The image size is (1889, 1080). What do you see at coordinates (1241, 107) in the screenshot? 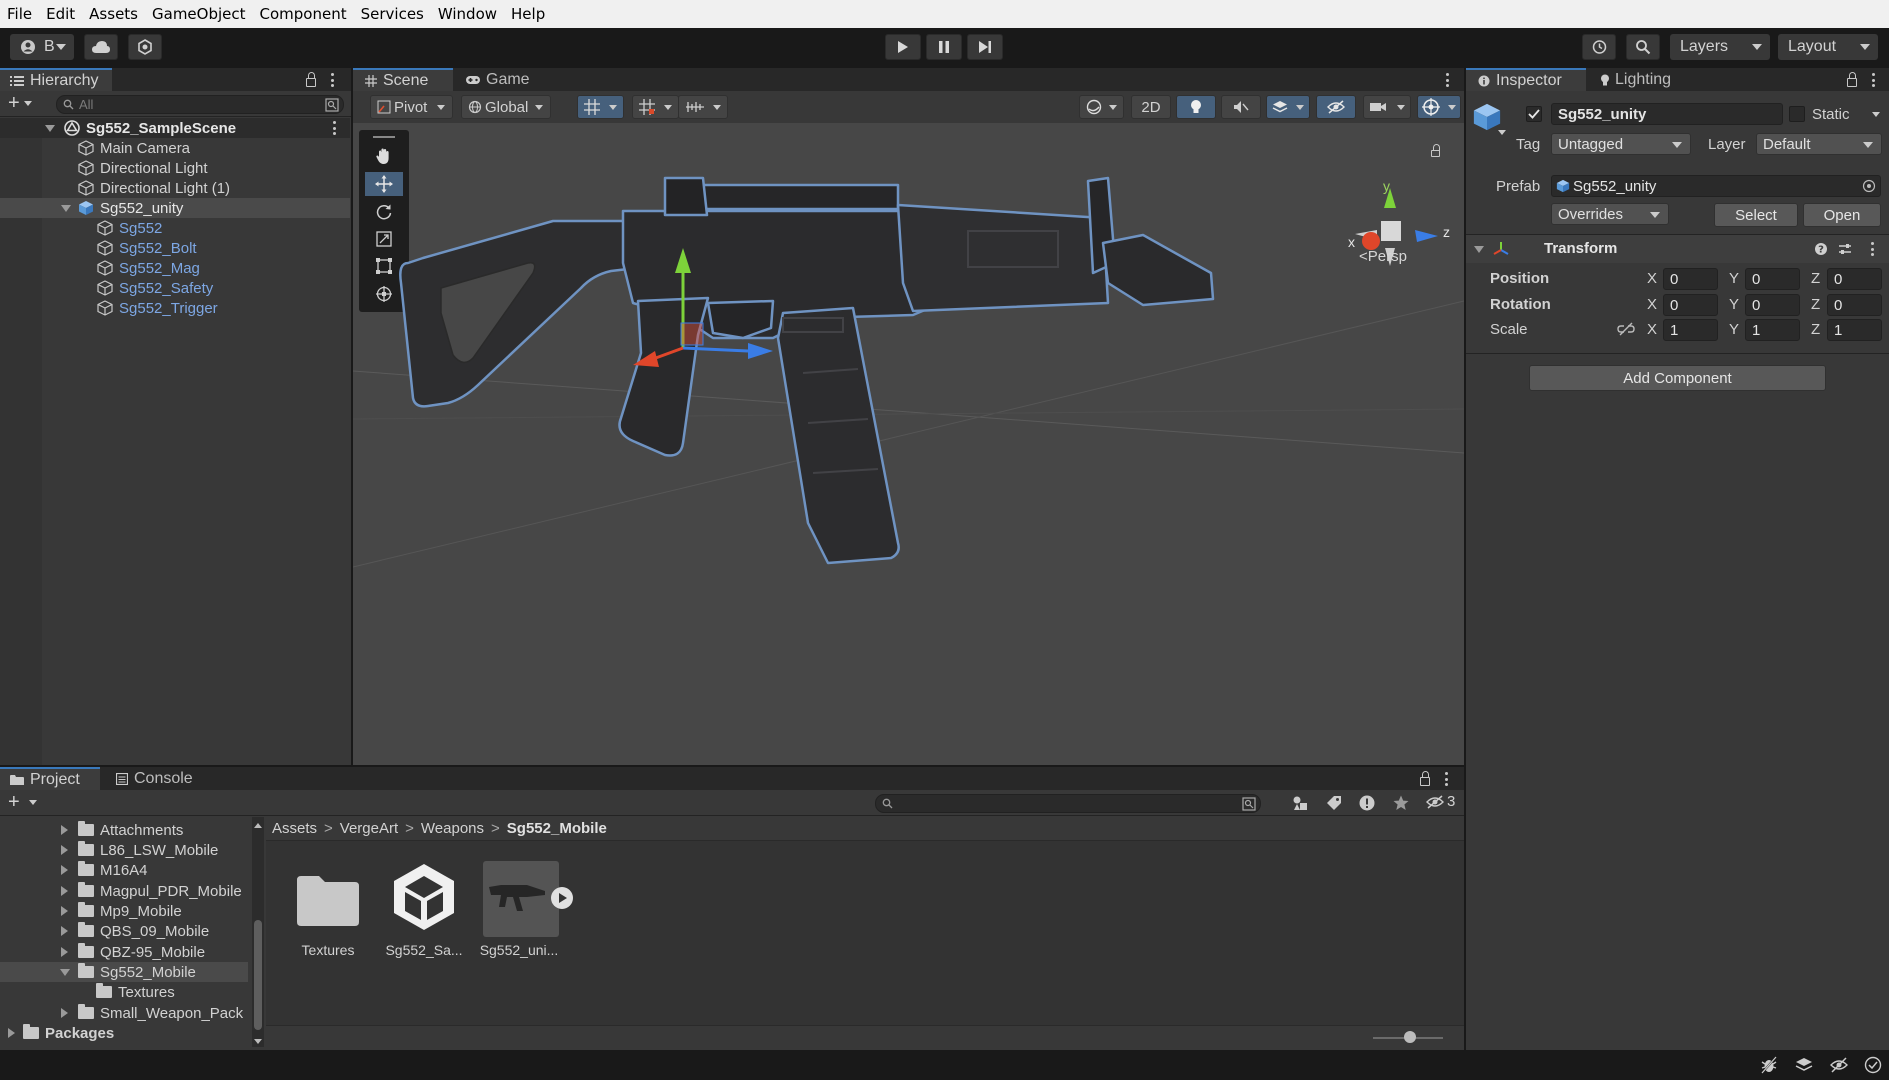
I see `audio-toggle-button` at bounding box center [1241, 107].